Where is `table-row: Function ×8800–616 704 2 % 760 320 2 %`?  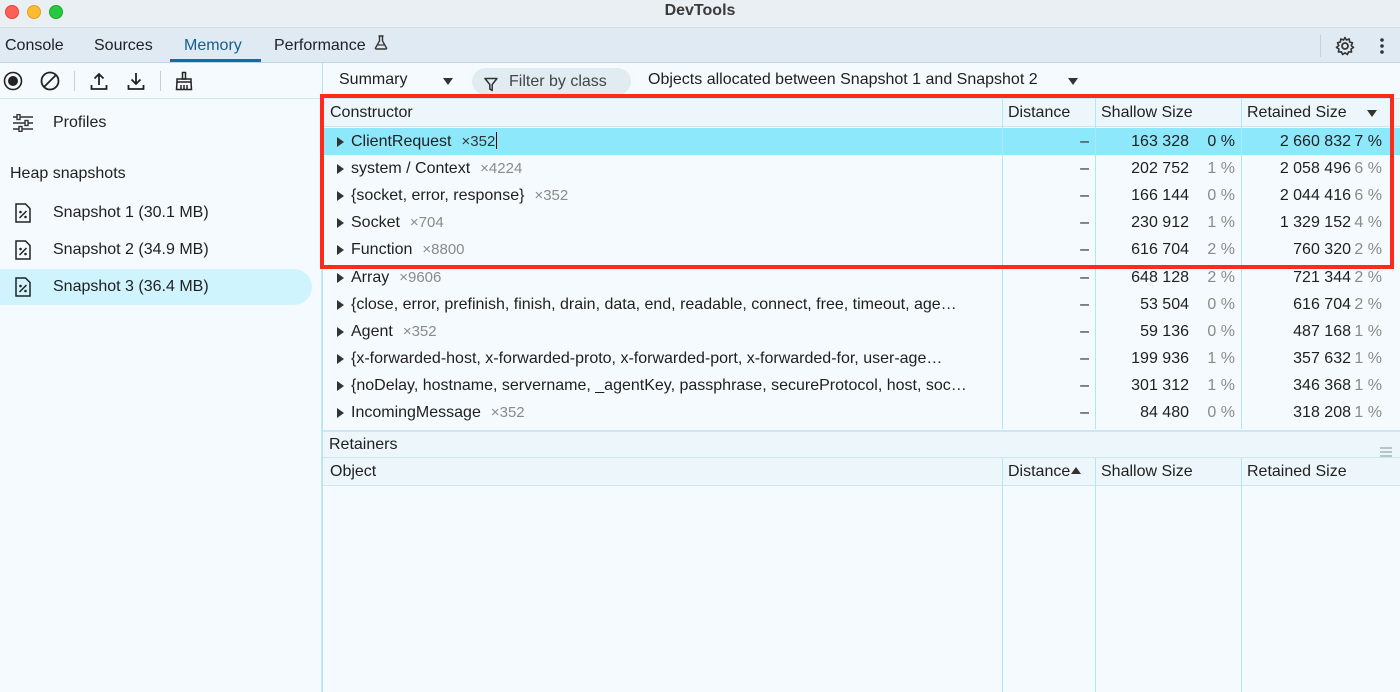
table-row: Function ×8800–616 704 2 % 760 320 2 % is located at coordinates (861, 249).